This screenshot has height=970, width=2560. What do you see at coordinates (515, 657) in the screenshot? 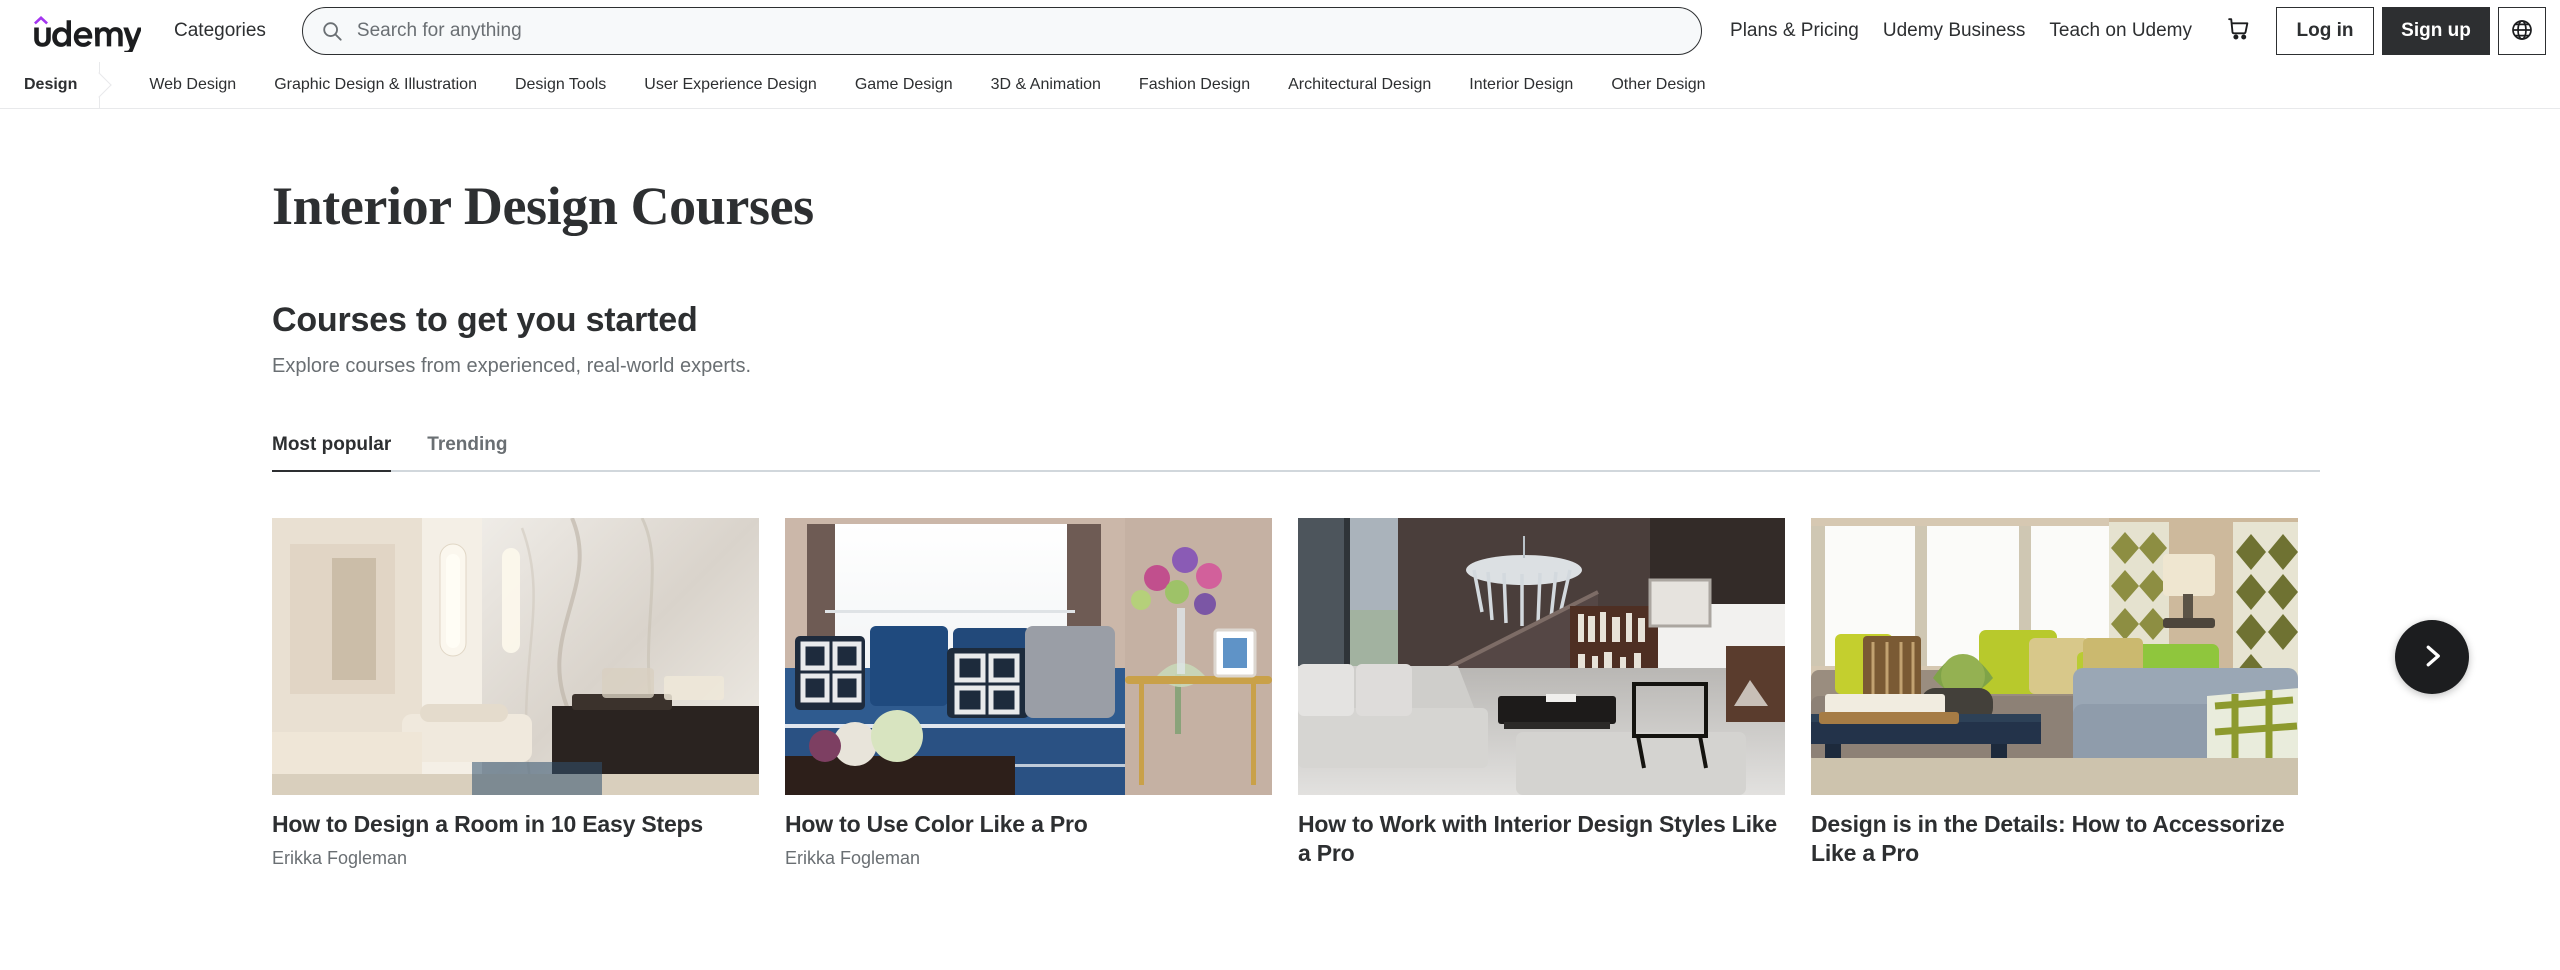
I see `course-thumbnail-bright-marble-living-room` at bounding box center [515, 657].